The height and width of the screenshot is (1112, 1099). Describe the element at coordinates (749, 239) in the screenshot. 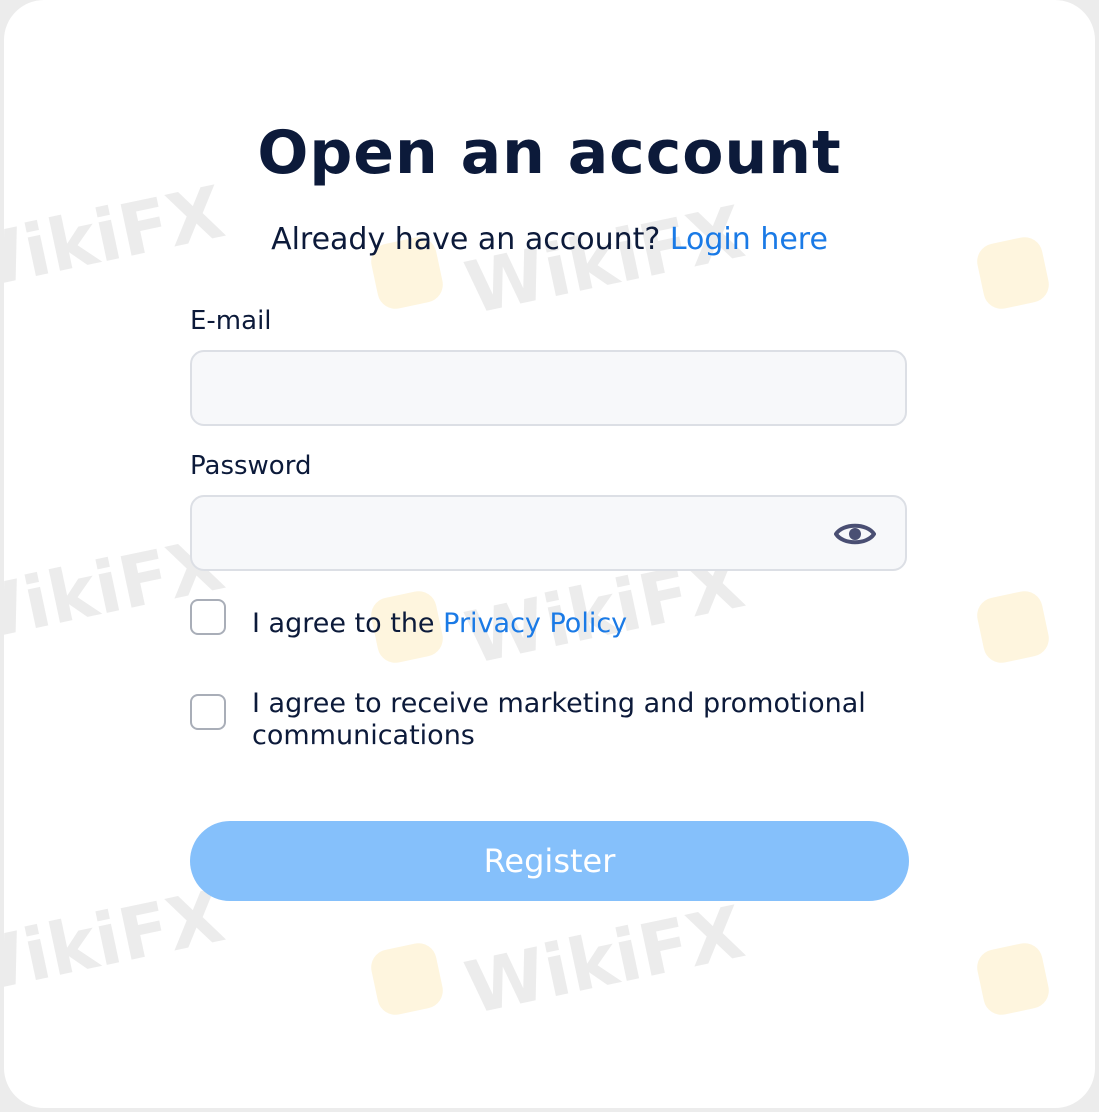

I see `login-link: Login here` at that location.